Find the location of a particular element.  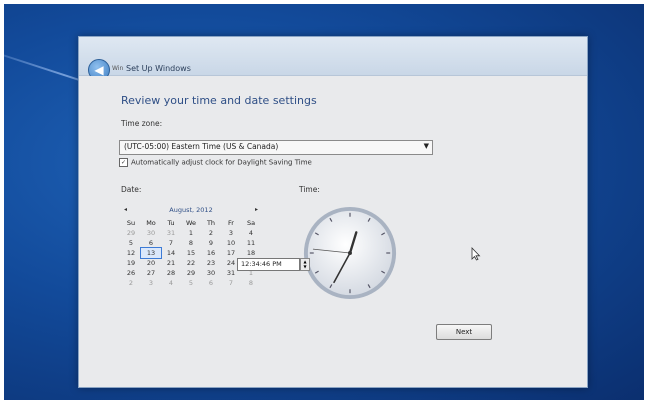

next-button: Next is located at coordinates (464, 332).